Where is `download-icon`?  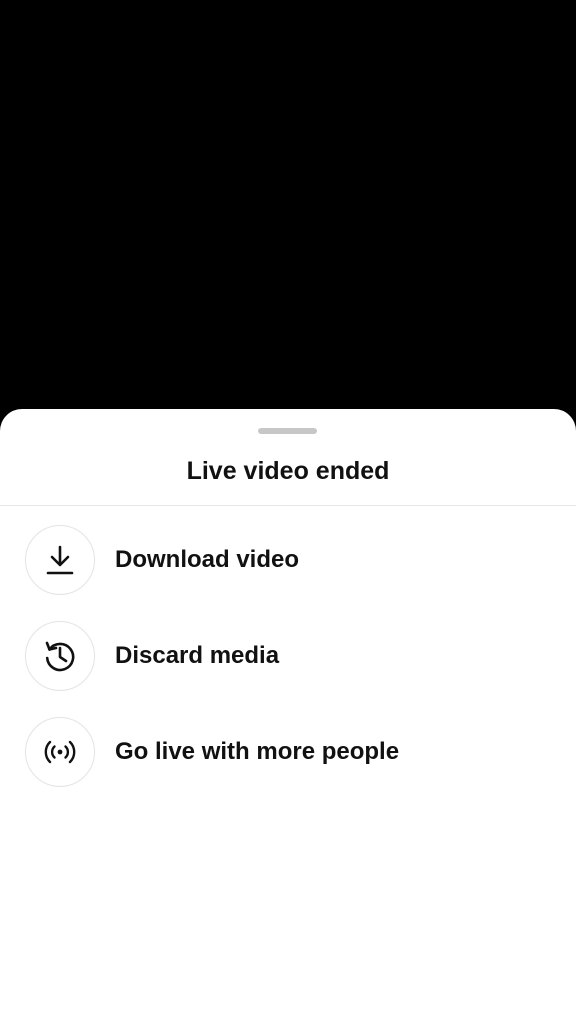
download-icon is located at coordinates (60, 560).